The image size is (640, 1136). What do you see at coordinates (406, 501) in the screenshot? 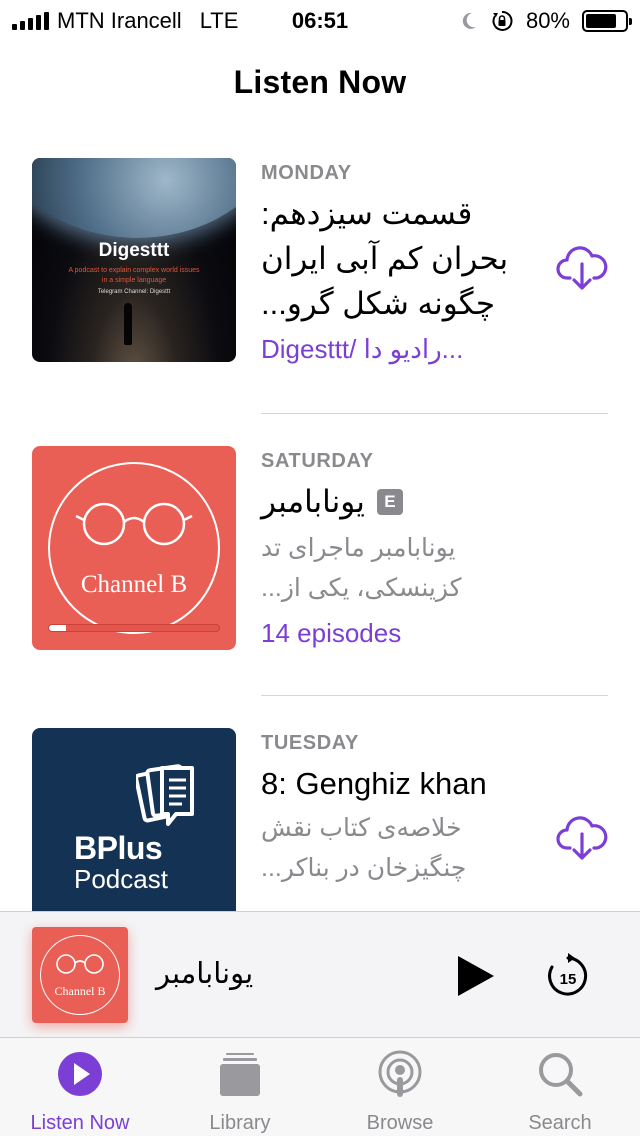
I see `episode-title-row: یونابامبر E` at bounding box center [406, 501].